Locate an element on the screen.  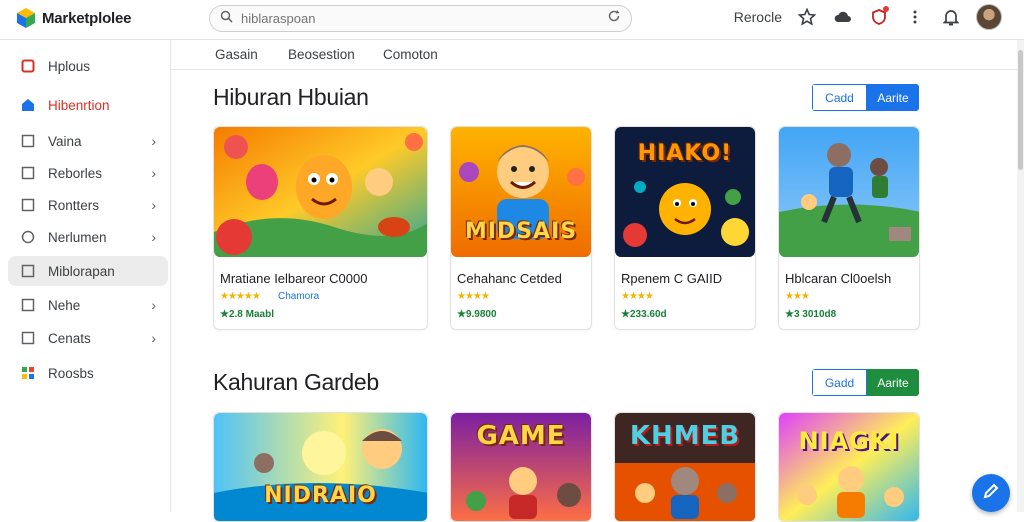
app-card: NIDRAIO is located at coordinates (320, 467).